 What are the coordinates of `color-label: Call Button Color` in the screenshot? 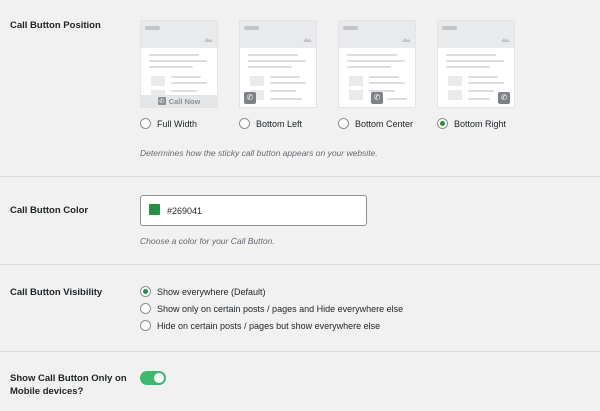 It's located at (49, 210).